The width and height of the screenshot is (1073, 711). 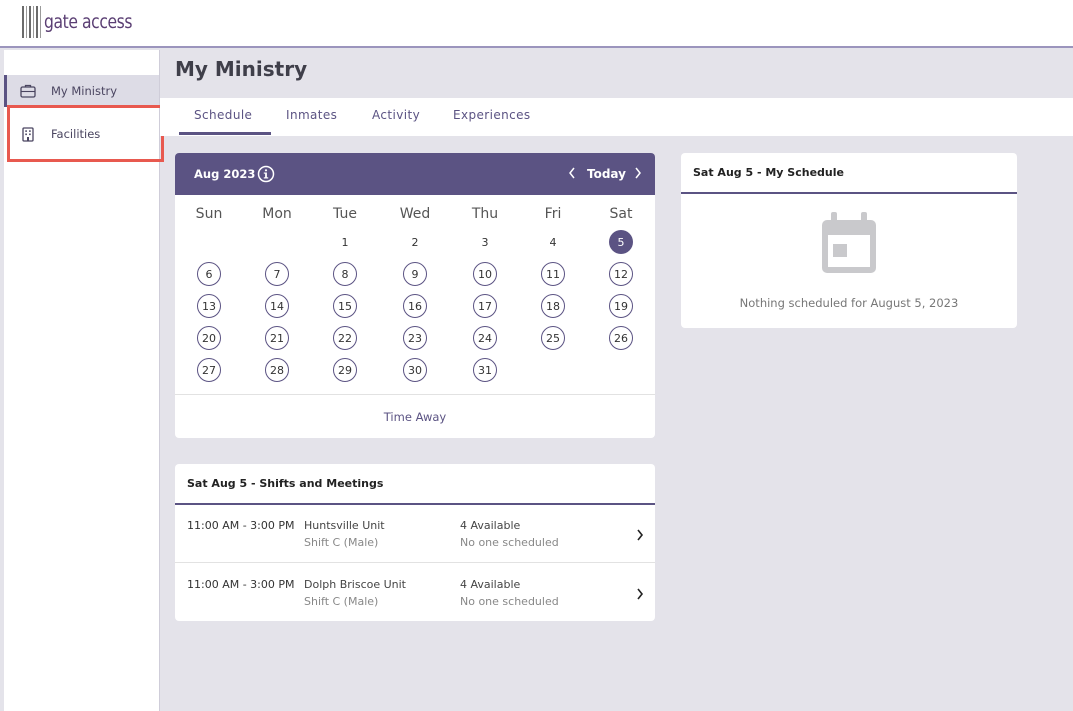 What do you see at coordinates (345, 370) in the screenshot?
I see `calendar-day: 29` at bounding box center [345, 370].